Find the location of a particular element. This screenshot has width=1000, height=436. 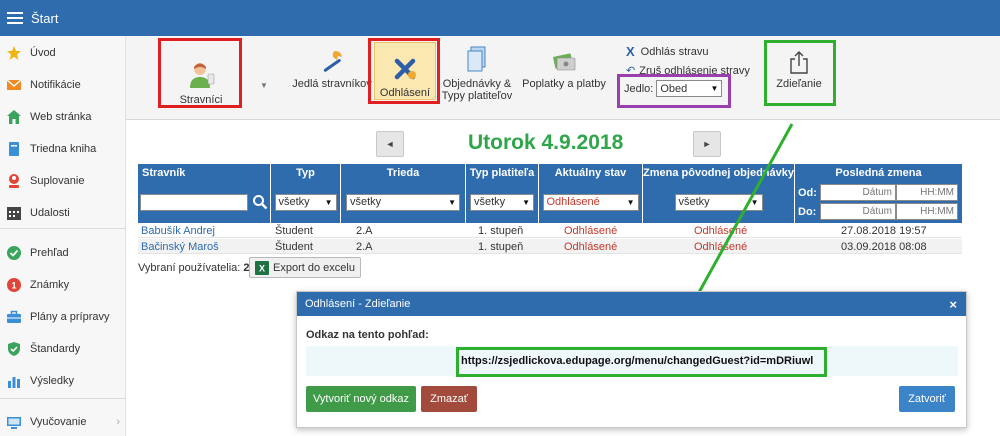

link-label: Odkaz na tento pohľad: is located at coordinates (367, 335).